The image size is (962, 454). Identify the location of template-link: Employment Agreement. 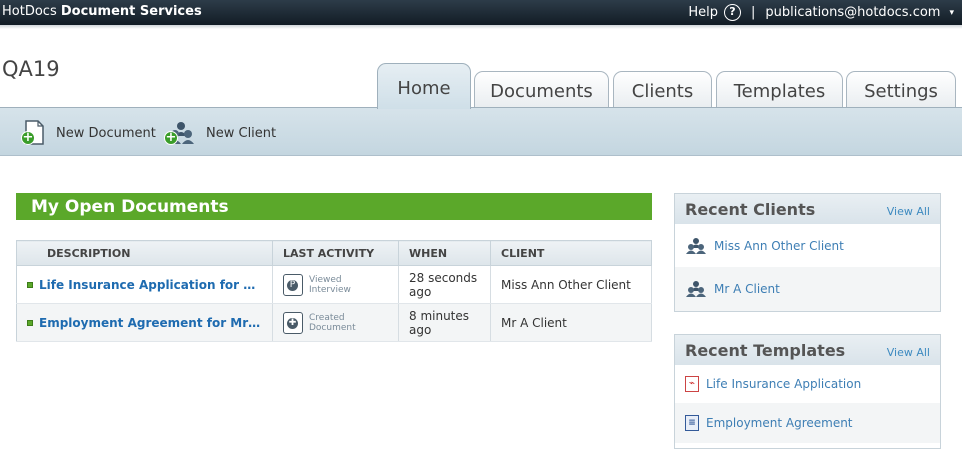
(779, 423).